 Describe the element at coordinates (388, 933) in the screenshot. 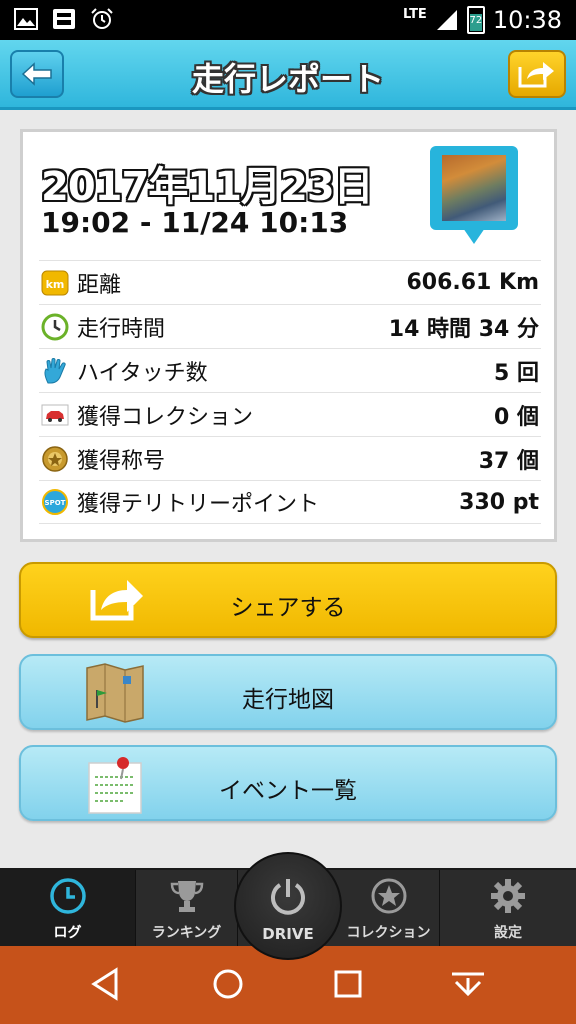

I see `tab-collection-label: コレクション` at that location.